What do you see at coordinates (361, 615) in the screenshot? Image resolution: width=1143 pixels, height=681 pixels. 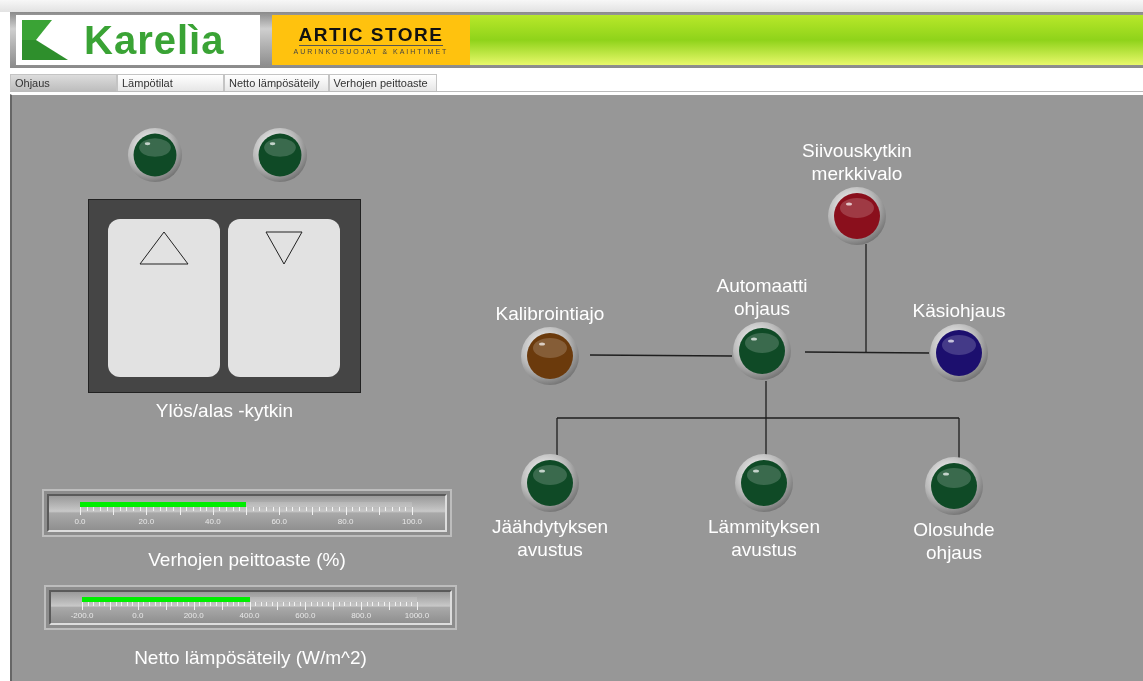 I see `tick-label: 800.0` at bounding box center [361, 615].